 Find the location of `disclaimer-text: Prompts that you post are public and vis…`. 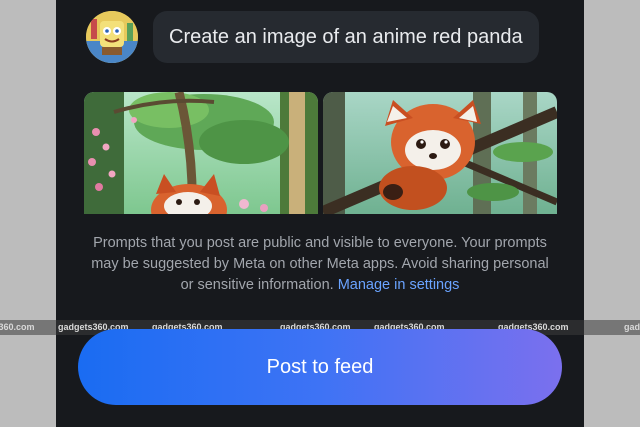

disclaimer-text: Prompts that you post are public and vis… is located at coordinates (320, 264).